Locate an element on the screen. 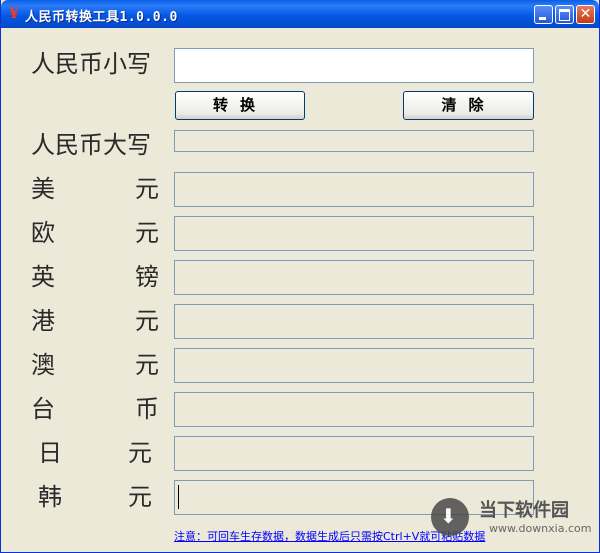 Image resolution: width=600 pixels, height=553 pixels. title-bar: ¥ 人民币转换工具1.0.0.0 ✕ is located at coordinates (300, 14).